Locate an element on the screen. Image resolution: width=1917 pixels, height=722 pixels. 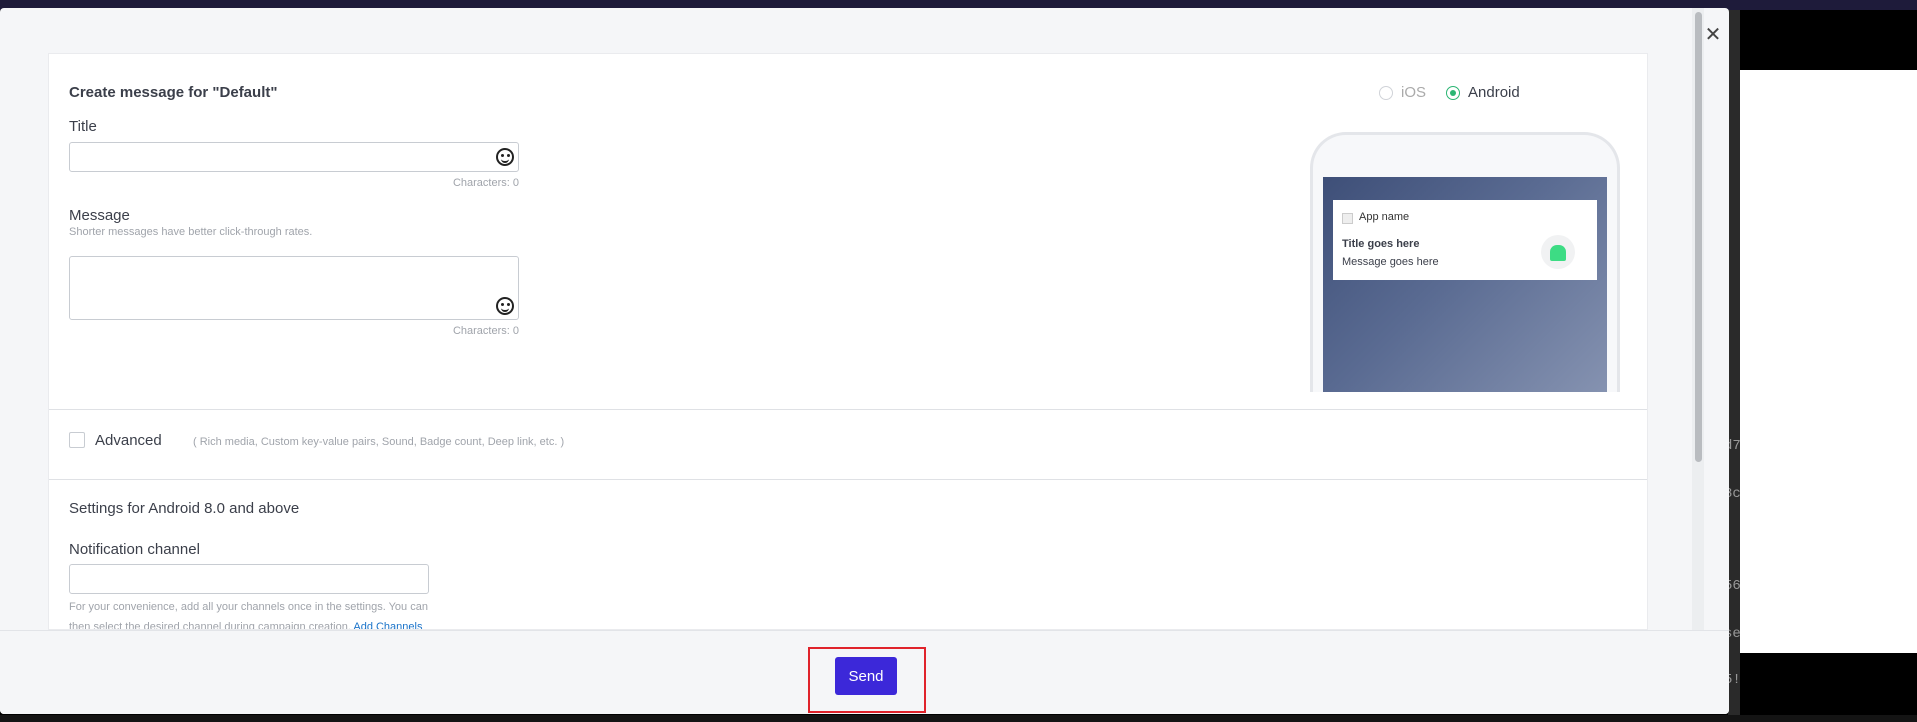
title-label: Title is located at coordinates (83, 126).